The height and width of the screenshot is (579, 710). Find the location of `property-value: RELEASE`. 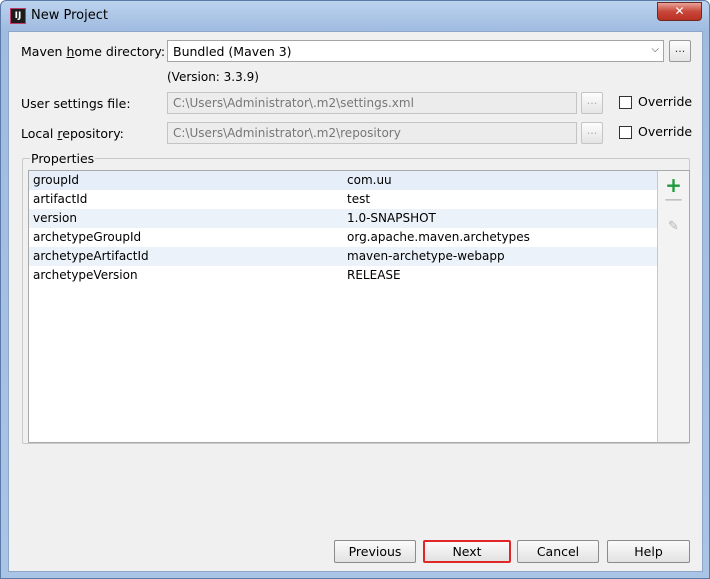

property-value: RELEASE is located at coordinates (374, 275).